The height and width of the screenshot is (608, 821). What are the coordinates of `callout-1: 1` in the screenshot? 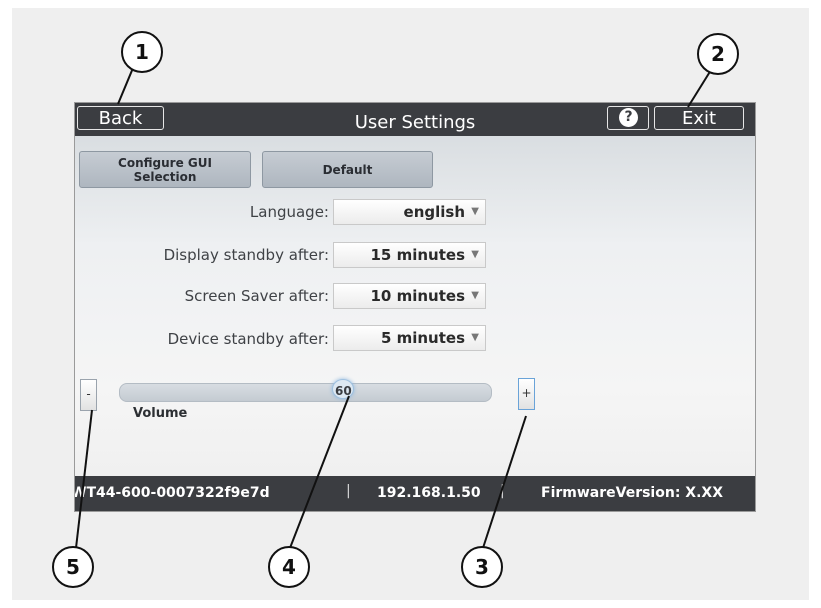 It's located at (142, 52).